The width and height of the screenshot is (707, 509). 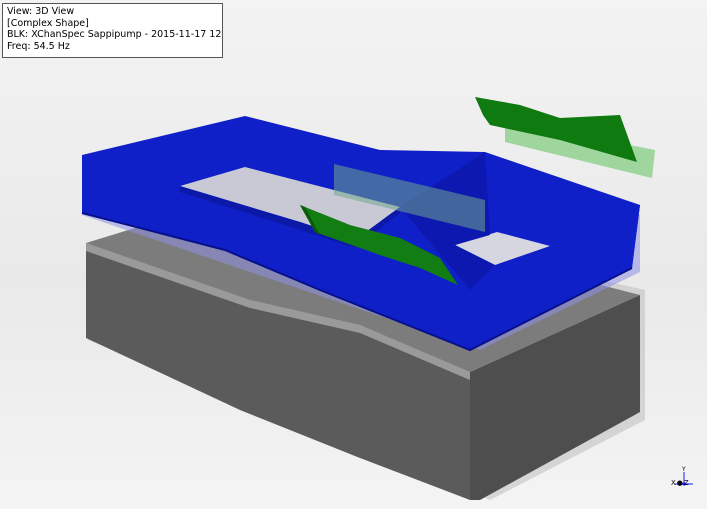 What do you see at coordinates (680, 483) in the screenshot?
I see `triad-xz-label: X●Z` at bounding box center [680, 483].